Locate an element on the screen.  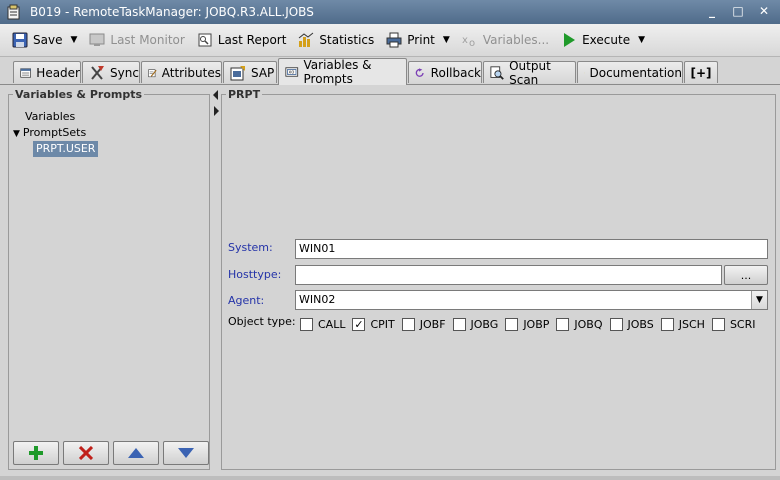
tree-item-variables: Variables is located at coordinates (55, 117).